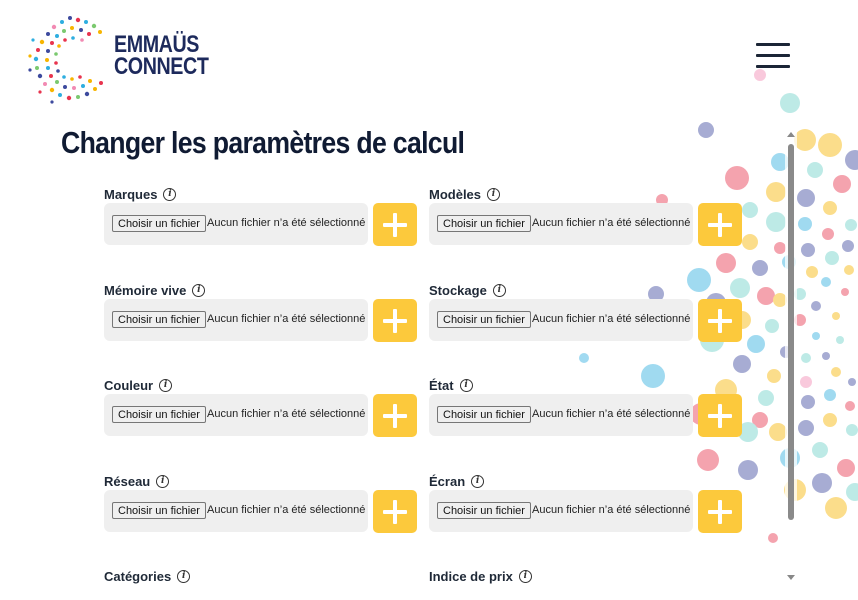 Image resolution: width=858 pixels, height=600 pixels. I want to click on add-modeles-button, so click(720, 224).